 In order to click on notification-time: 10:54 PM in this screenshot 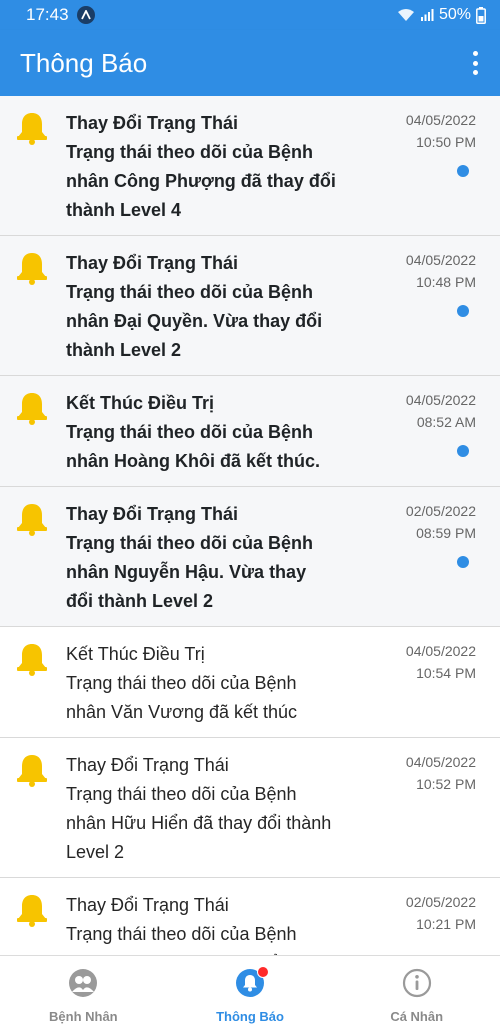, I will do `click(446, 673)`.